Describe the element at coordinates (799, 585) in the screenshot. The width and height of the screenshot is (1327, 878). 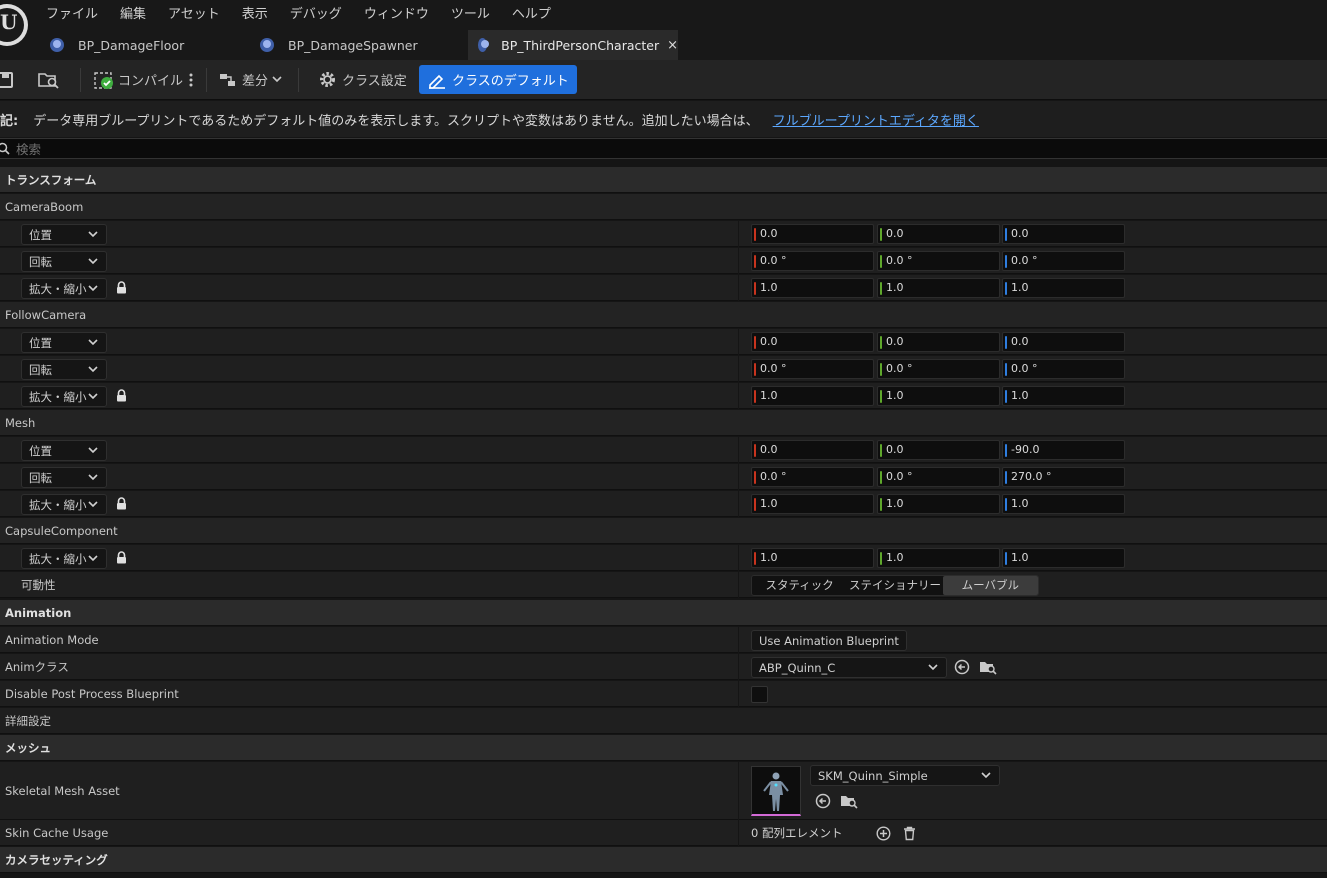
I see `mobility-static-option: スタティック` at that location.